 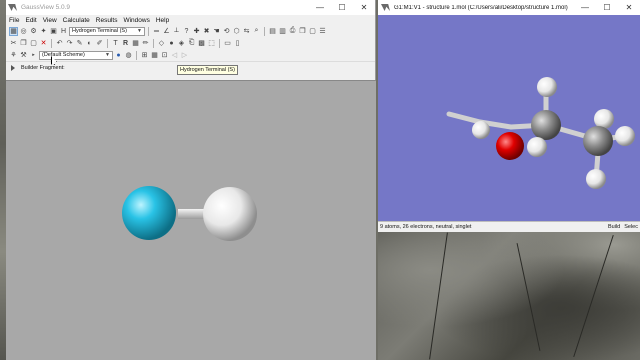 I want to click on add-valence-icon: ✚, so click(x=196, y=31).